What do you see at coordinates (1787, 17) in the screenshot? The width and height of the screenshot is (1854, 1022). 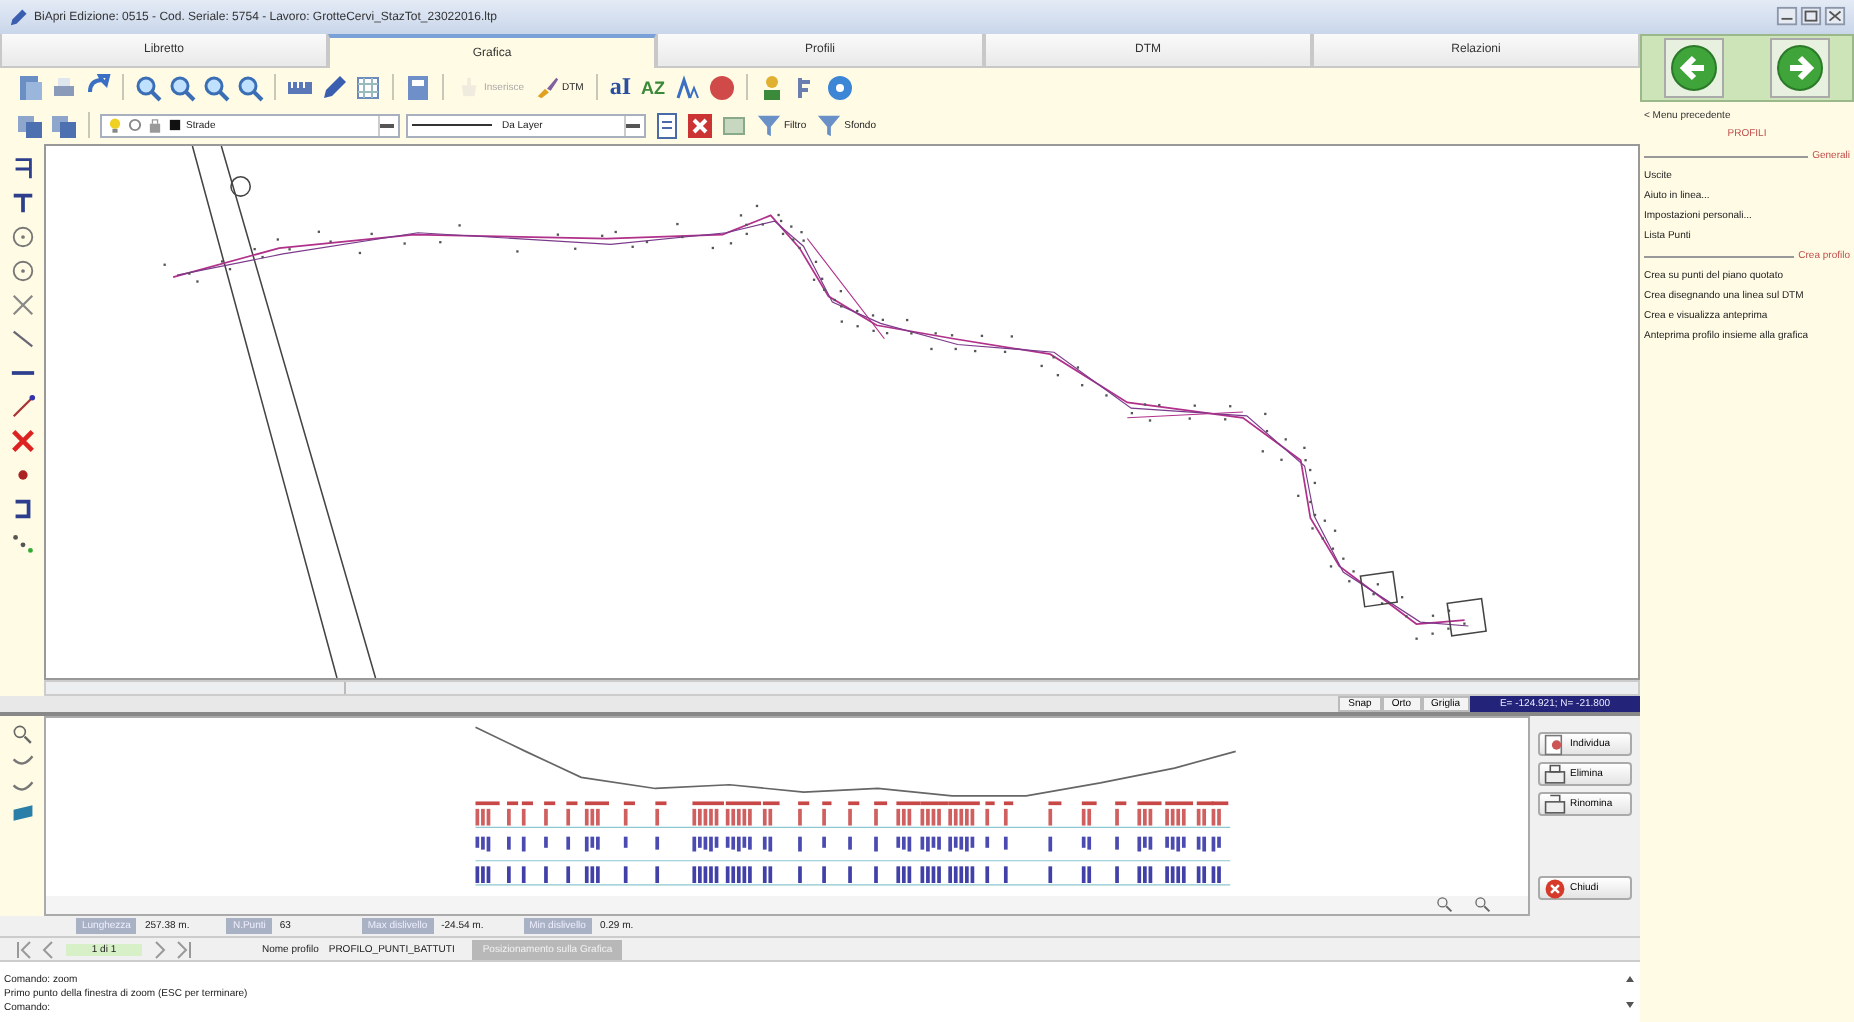 I see `minimize-icon` at bounding box center [1787, 17].